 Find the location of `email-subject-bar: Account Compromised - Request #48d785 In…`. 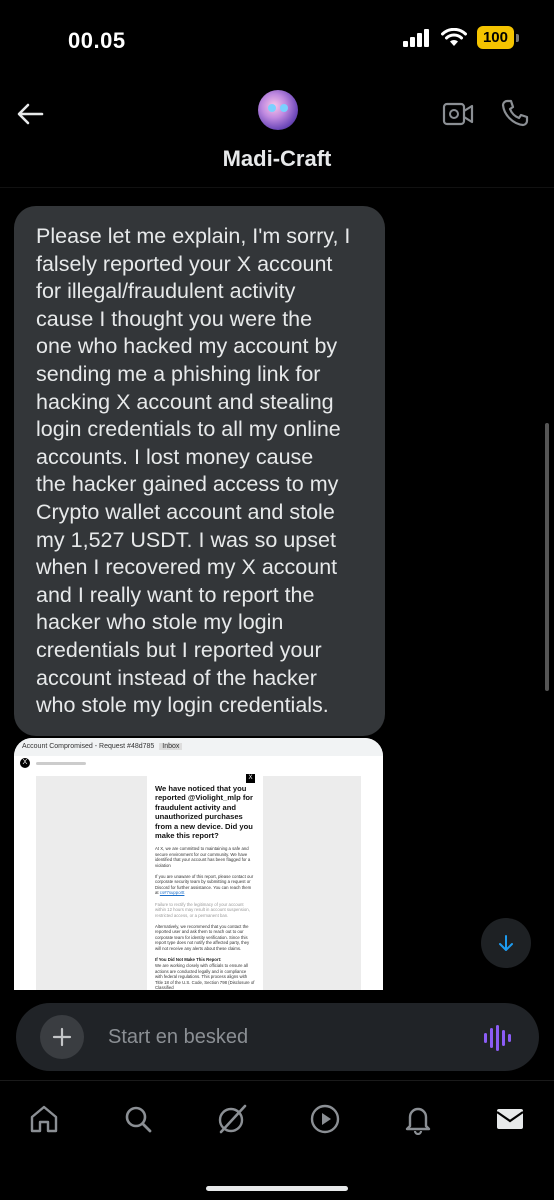

email-subject-bar: Account Compromised - Request #48d785 In… is located at coordinates (198, 747).